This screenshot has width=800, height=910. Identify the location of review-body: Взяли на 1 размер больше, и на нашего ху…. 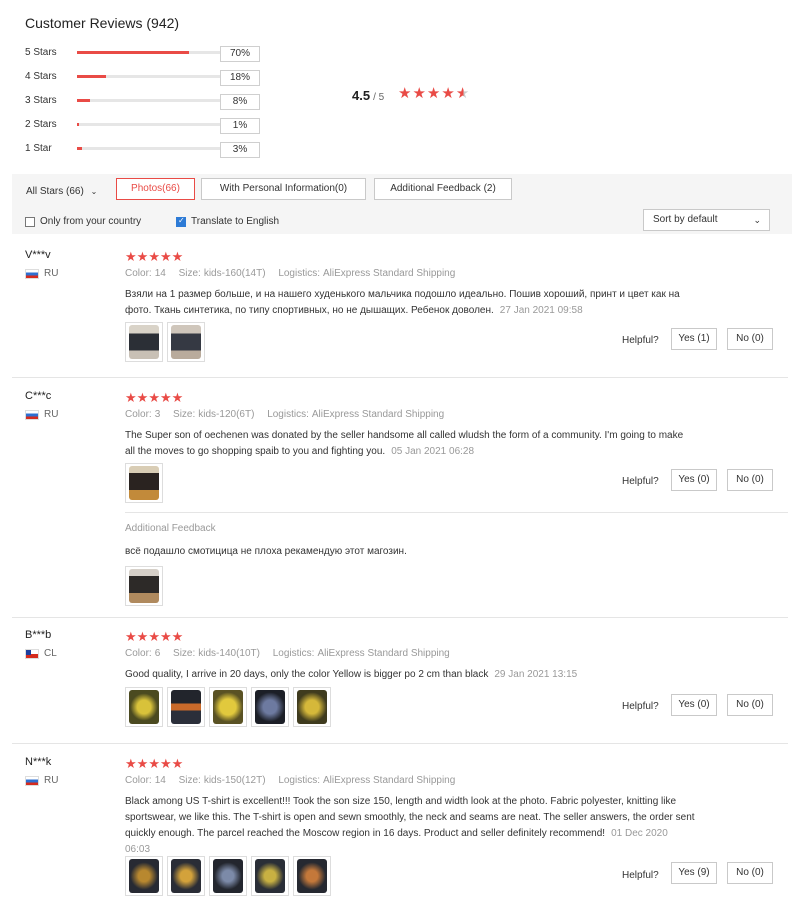
(402, 302).